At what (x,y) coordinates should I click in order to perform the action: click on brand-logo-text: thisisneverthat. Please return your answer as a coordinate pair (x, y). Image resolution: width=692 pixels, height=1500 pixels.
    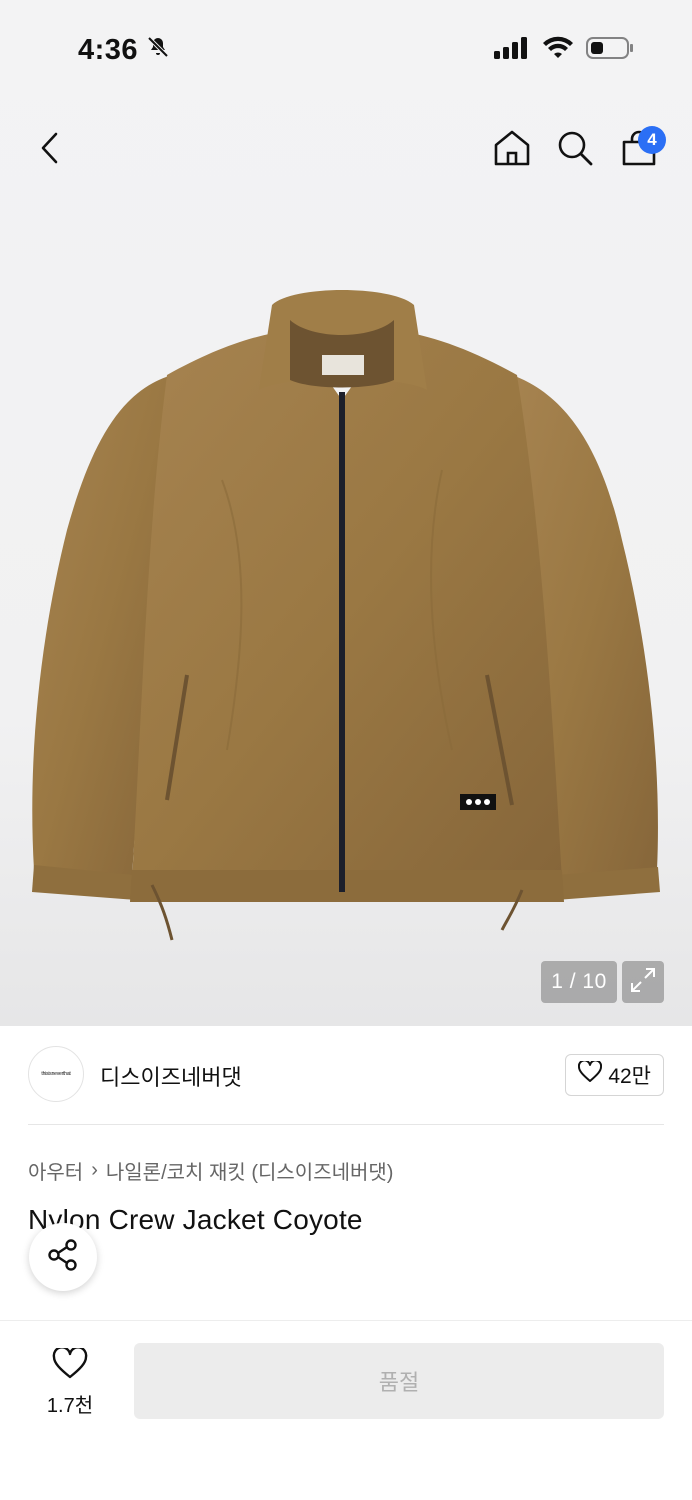
    Looking at the image, I should click on (56, 1074).